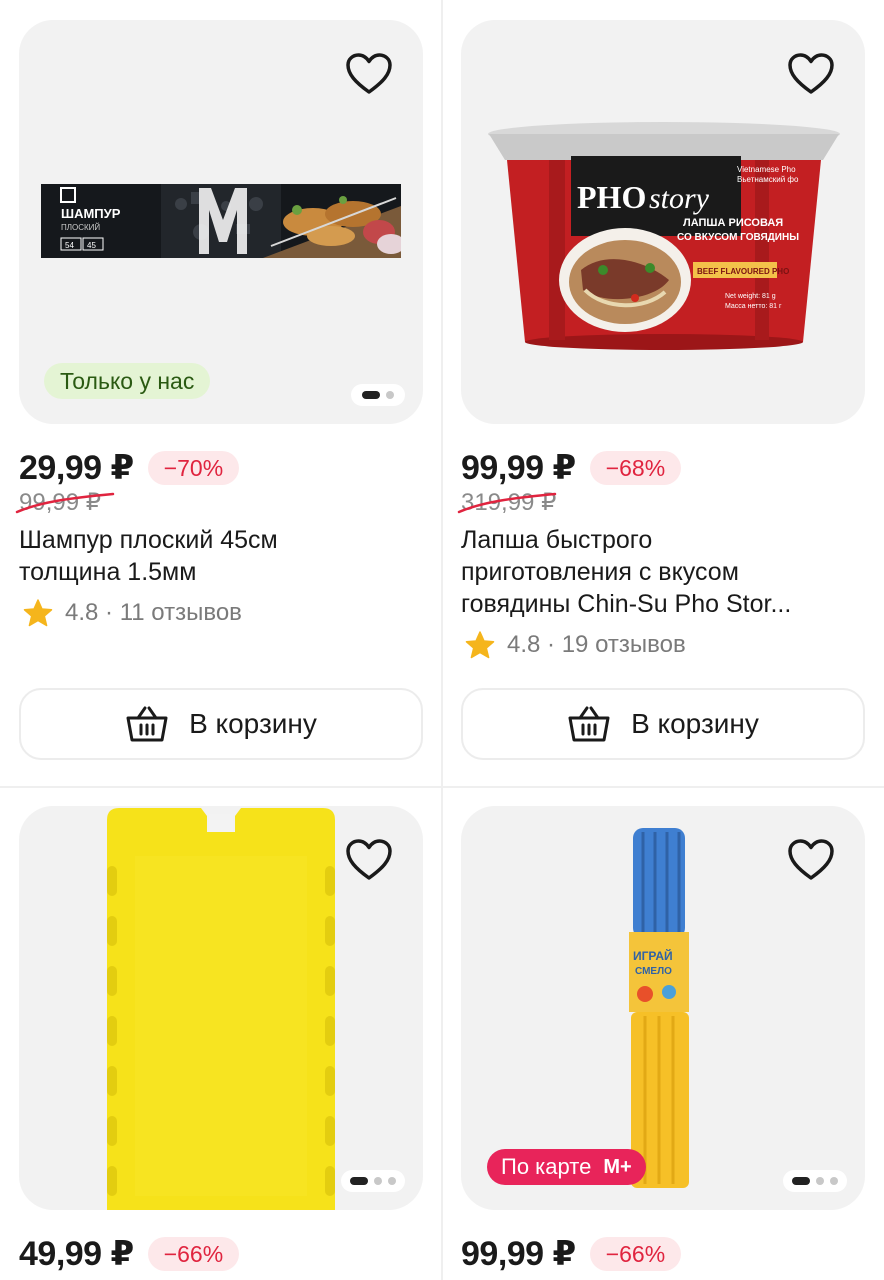  I want to click on yellow-ice-pack-image, so click(221, 1009).